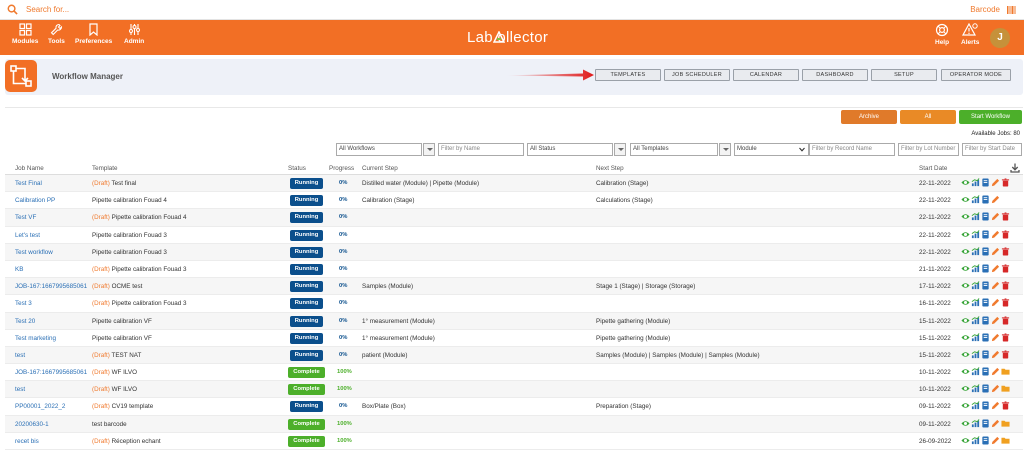 This screenshot has height=460, width=1024. What do you see at coordinates (1000, 38) in the screenshot?
I see `user-avatar: J` at bounding box center [1000, 38].